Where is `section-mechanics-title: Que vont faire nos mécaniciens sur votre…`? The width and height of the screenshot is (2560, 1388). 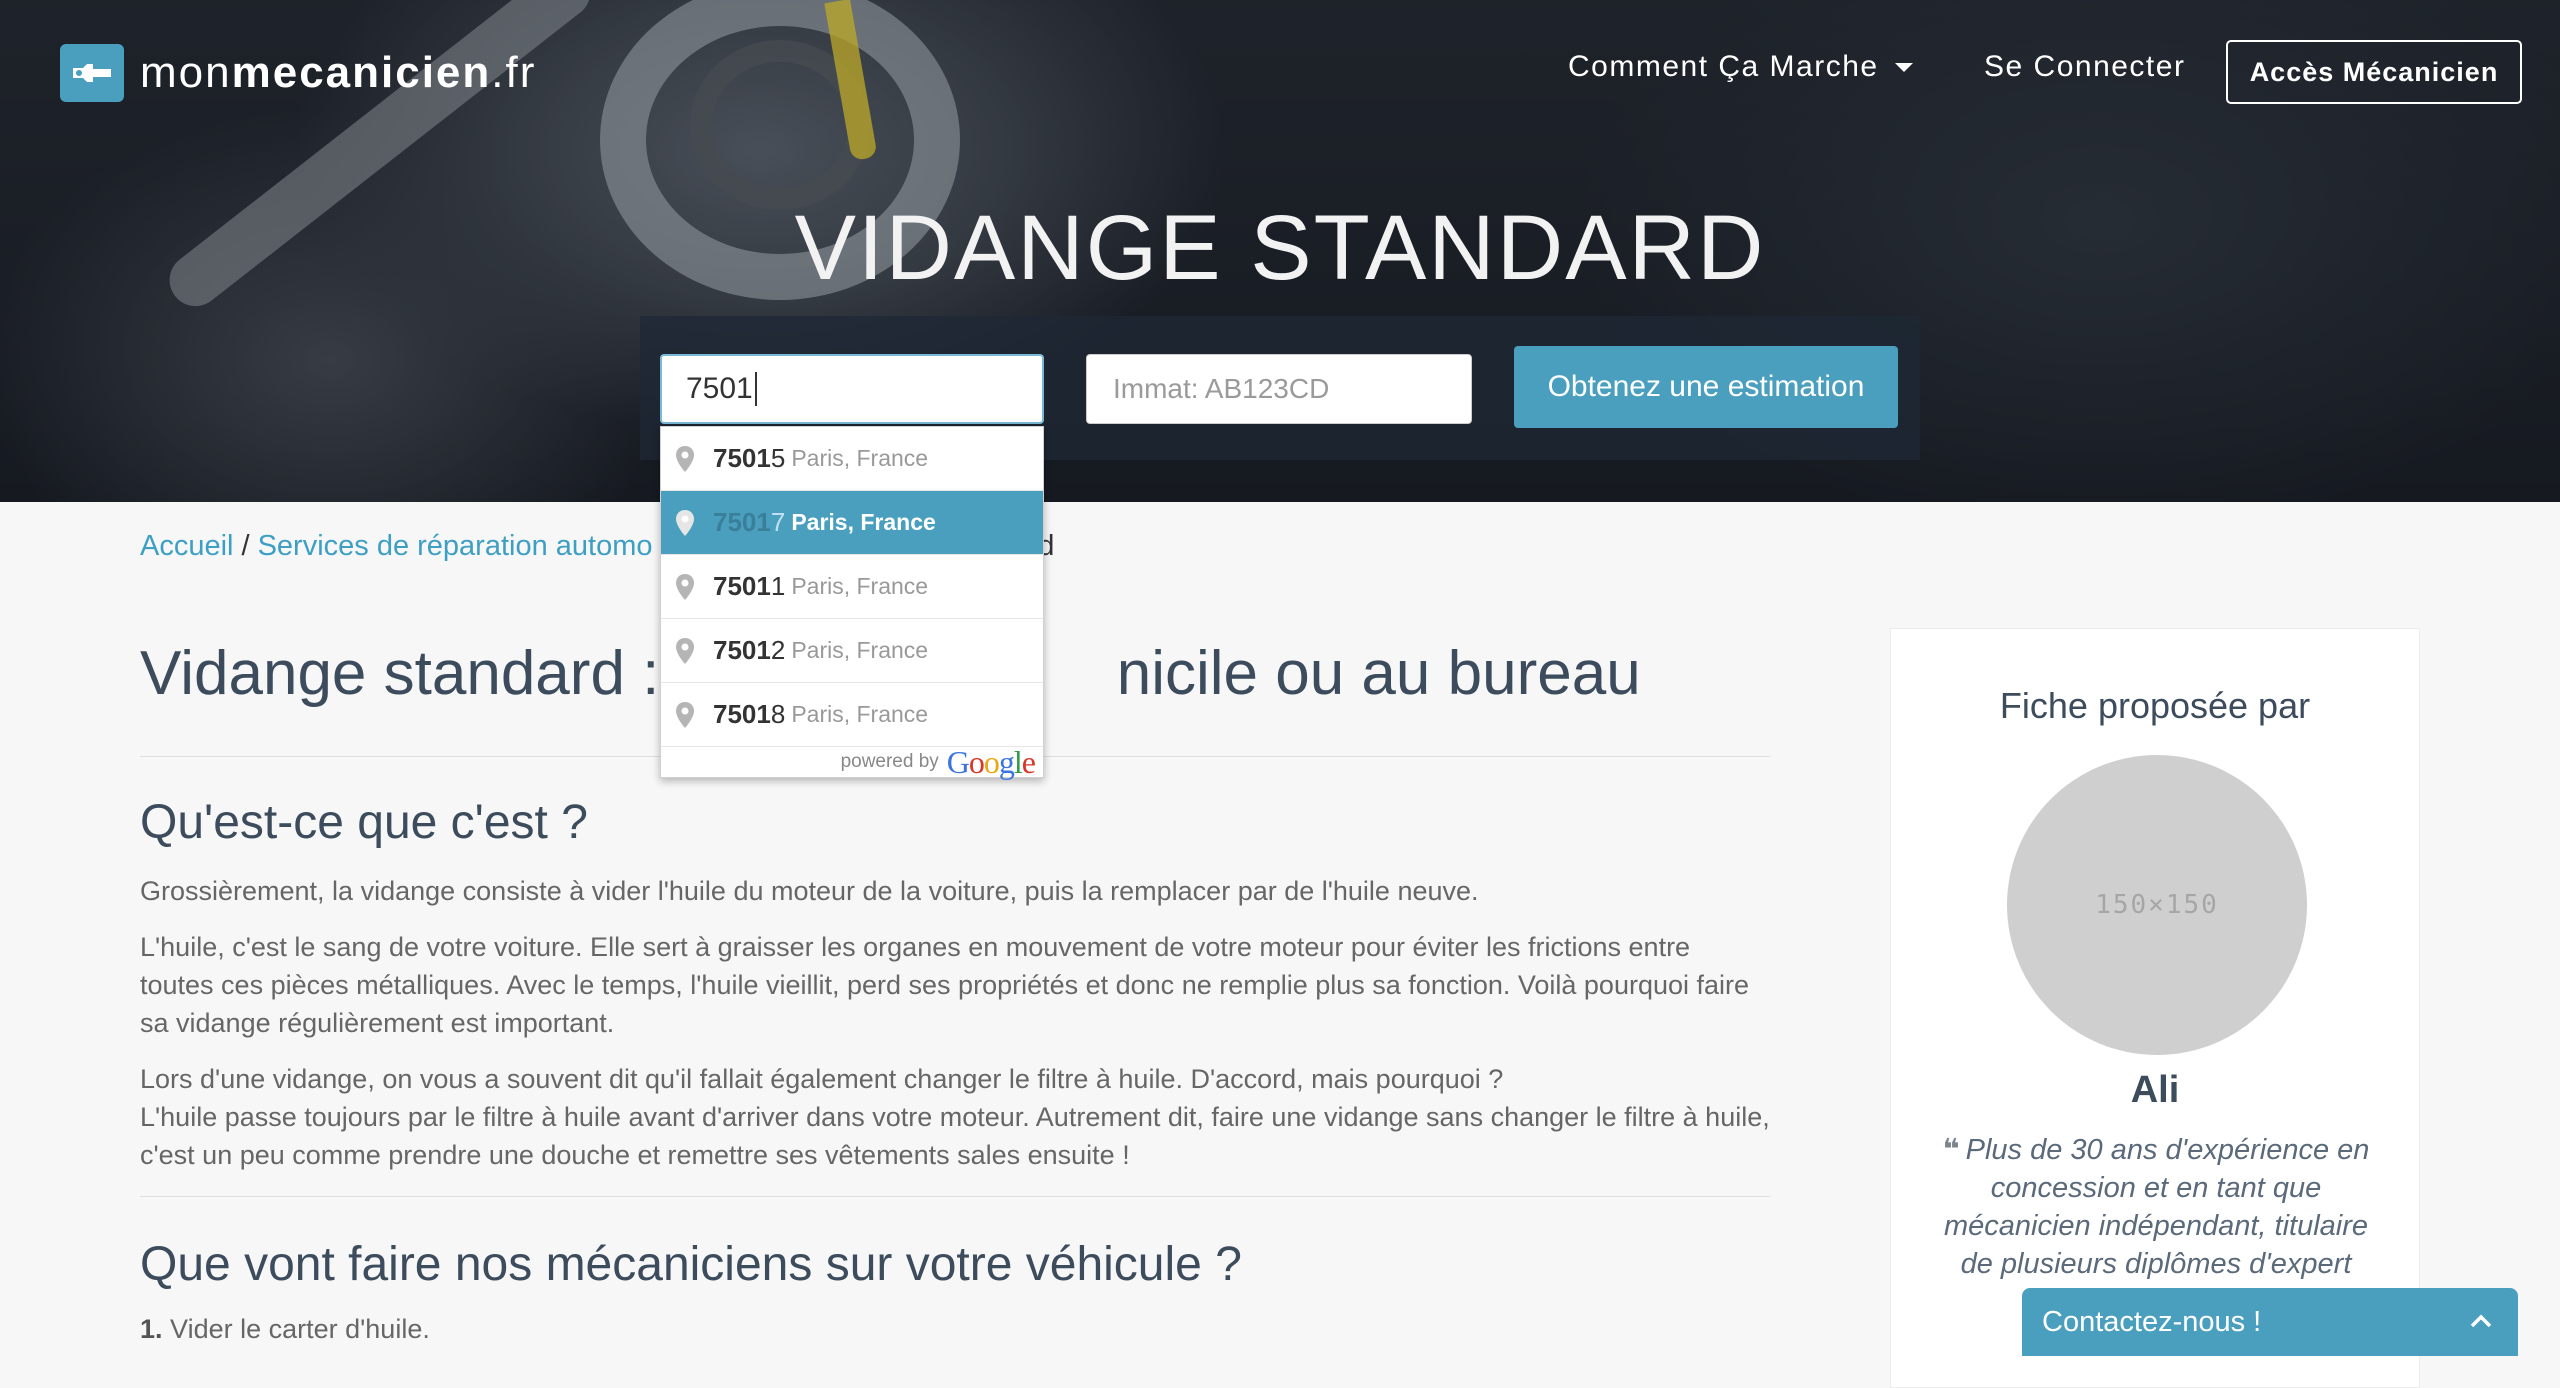
section-mechanics-title: Que vont faire nos mécaniciens sur votre… is located at coordinates (691, 1265).